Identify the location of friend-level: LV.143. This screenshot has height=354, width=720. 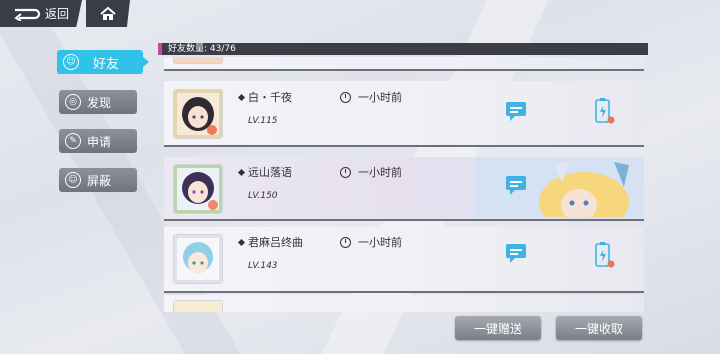
(263, 266).